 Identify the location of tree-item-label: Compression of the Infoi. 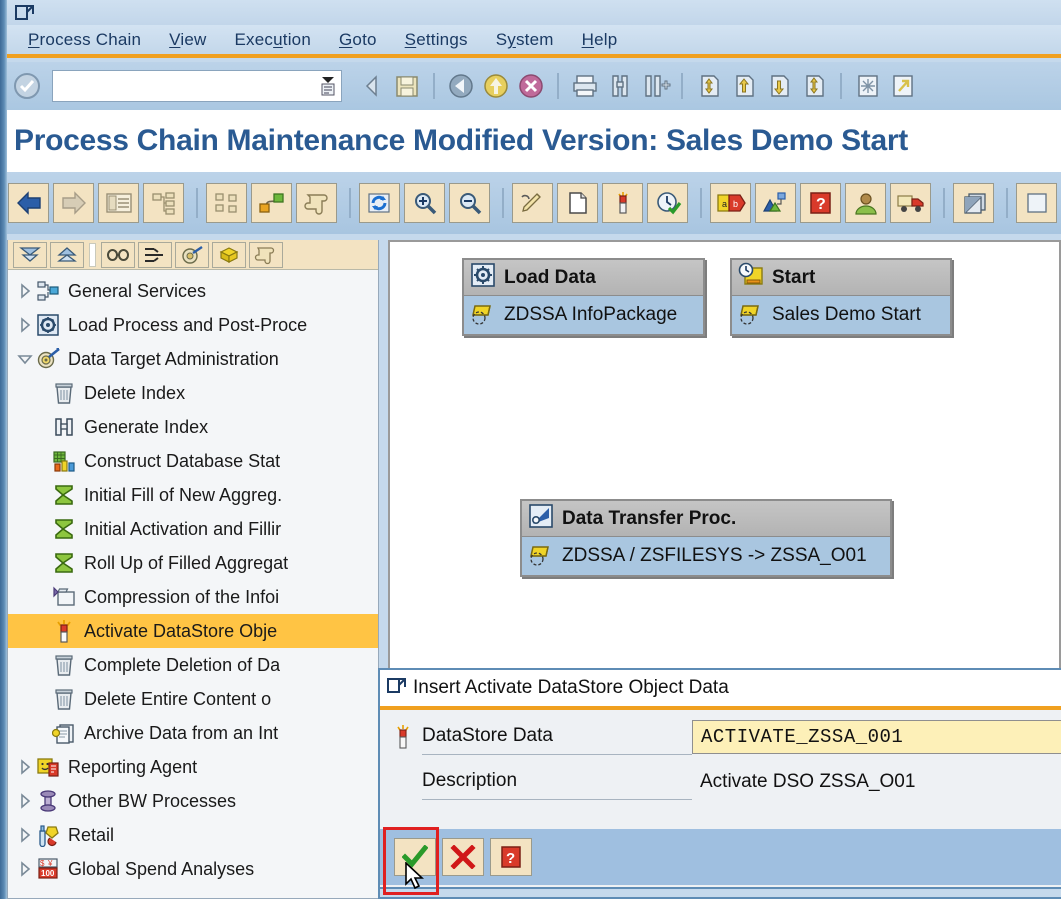
(182, 596).